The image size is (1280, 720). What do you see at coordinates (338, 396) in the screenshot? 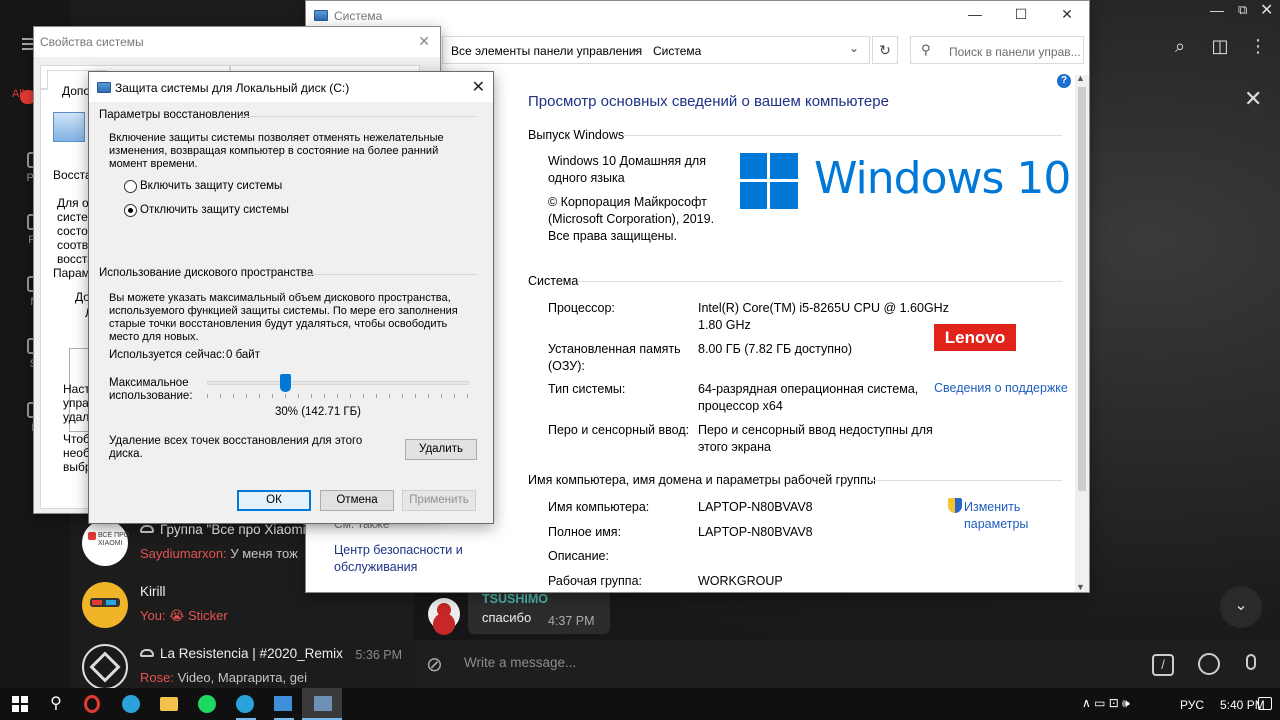
I see `slider-ticks` at bounding box center [338, 396].